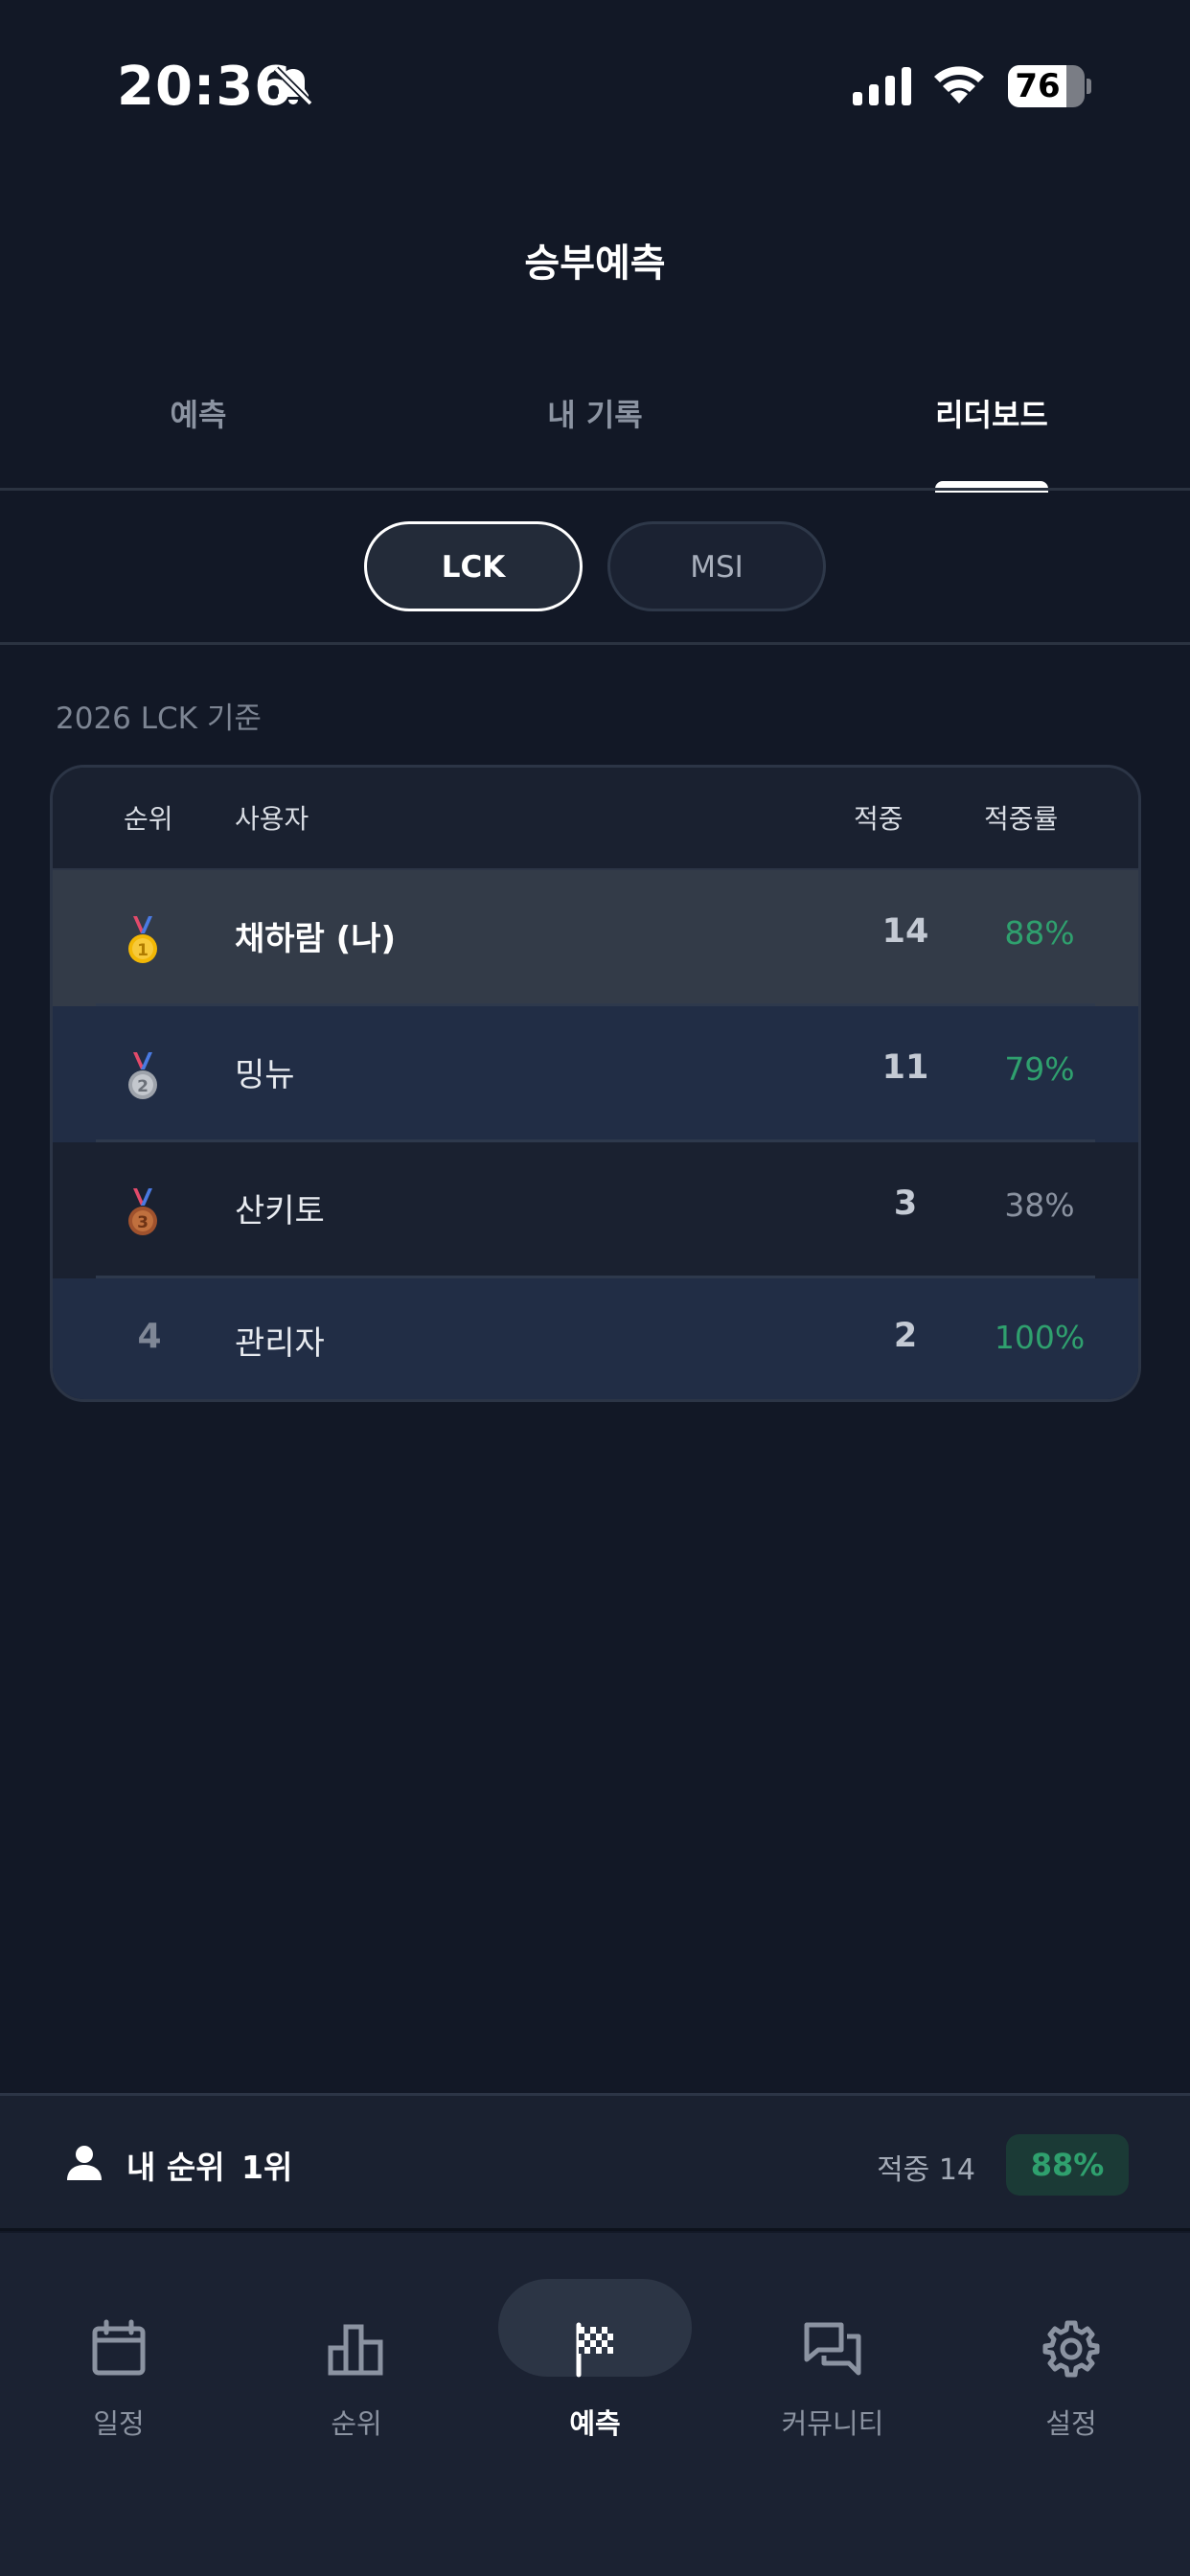 The image size is (1190, 2576). I want to click on tab-predict: 예측, so click(199, 413).